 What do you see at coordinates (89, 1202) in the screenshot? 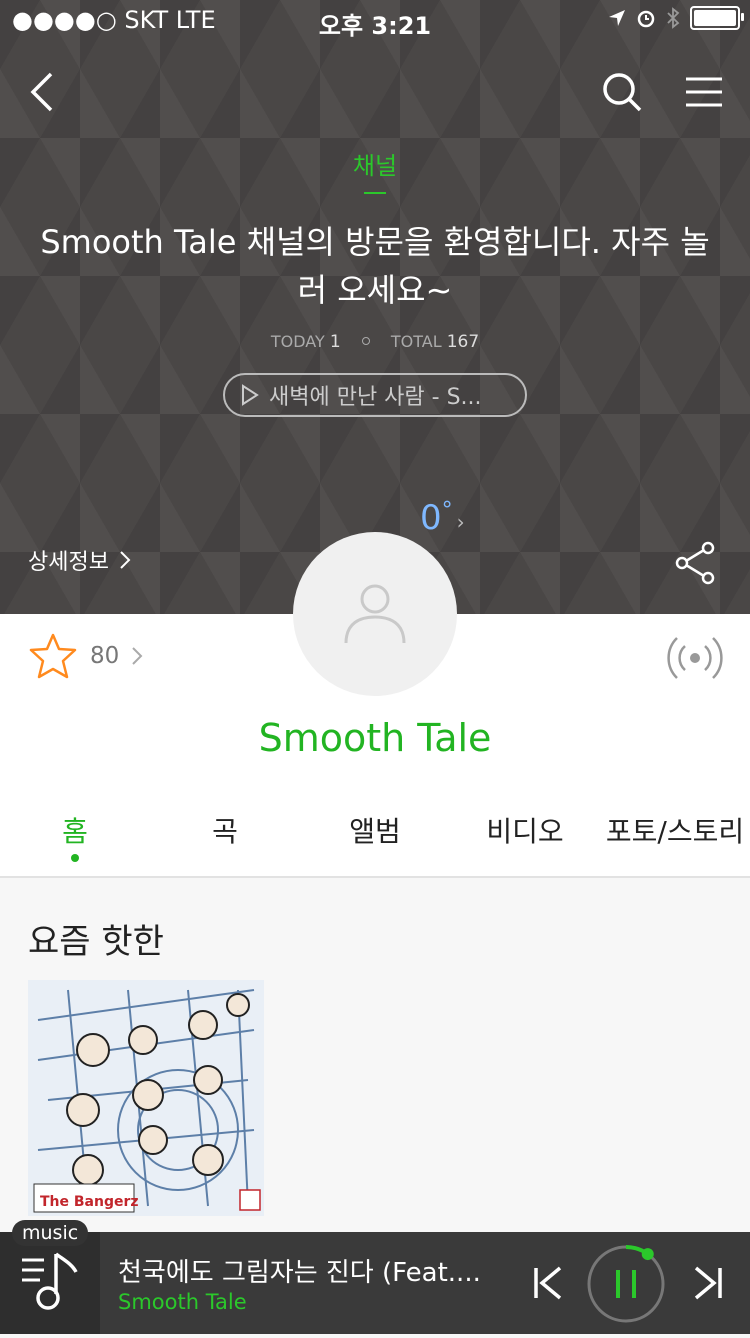
I see `album-caption: The Bangerz` at bounding box center [89, 1202].